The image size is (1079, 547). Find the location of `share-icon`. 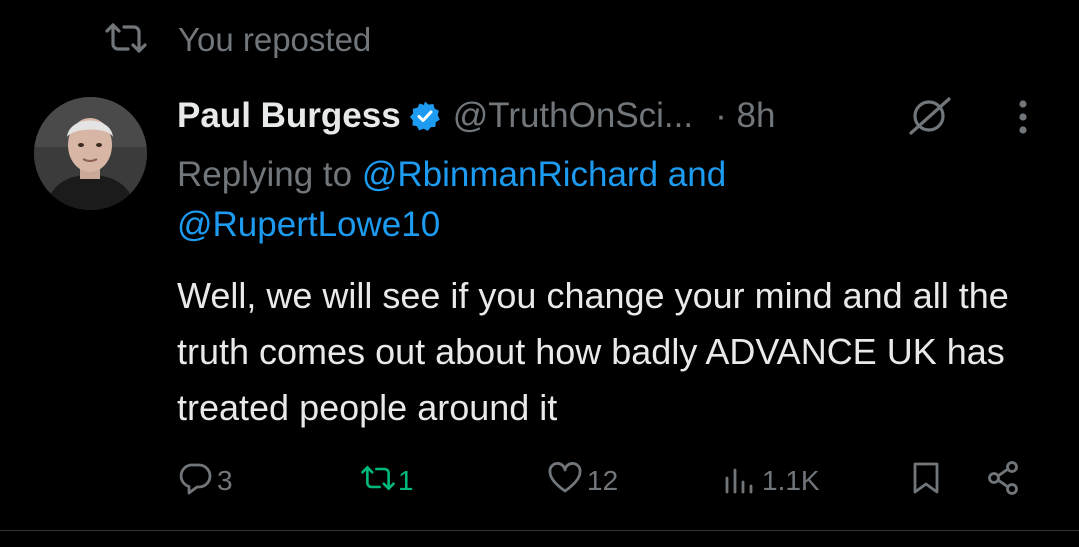

share-icon is located at coordinates (1004, 481).